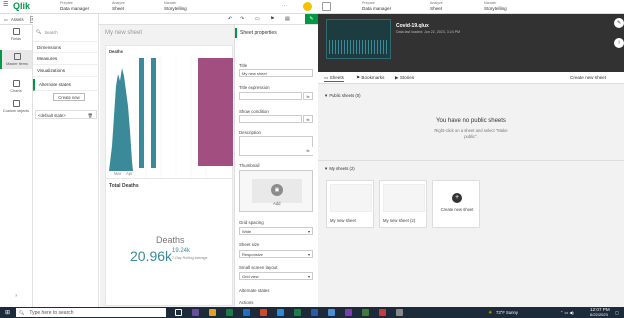 Image resolution: width=624 pixels, height=318 pixels. Describe the element at coordinates (276, 203) in the screenshot. I see `thumbnail-add-button: Add` at that location.